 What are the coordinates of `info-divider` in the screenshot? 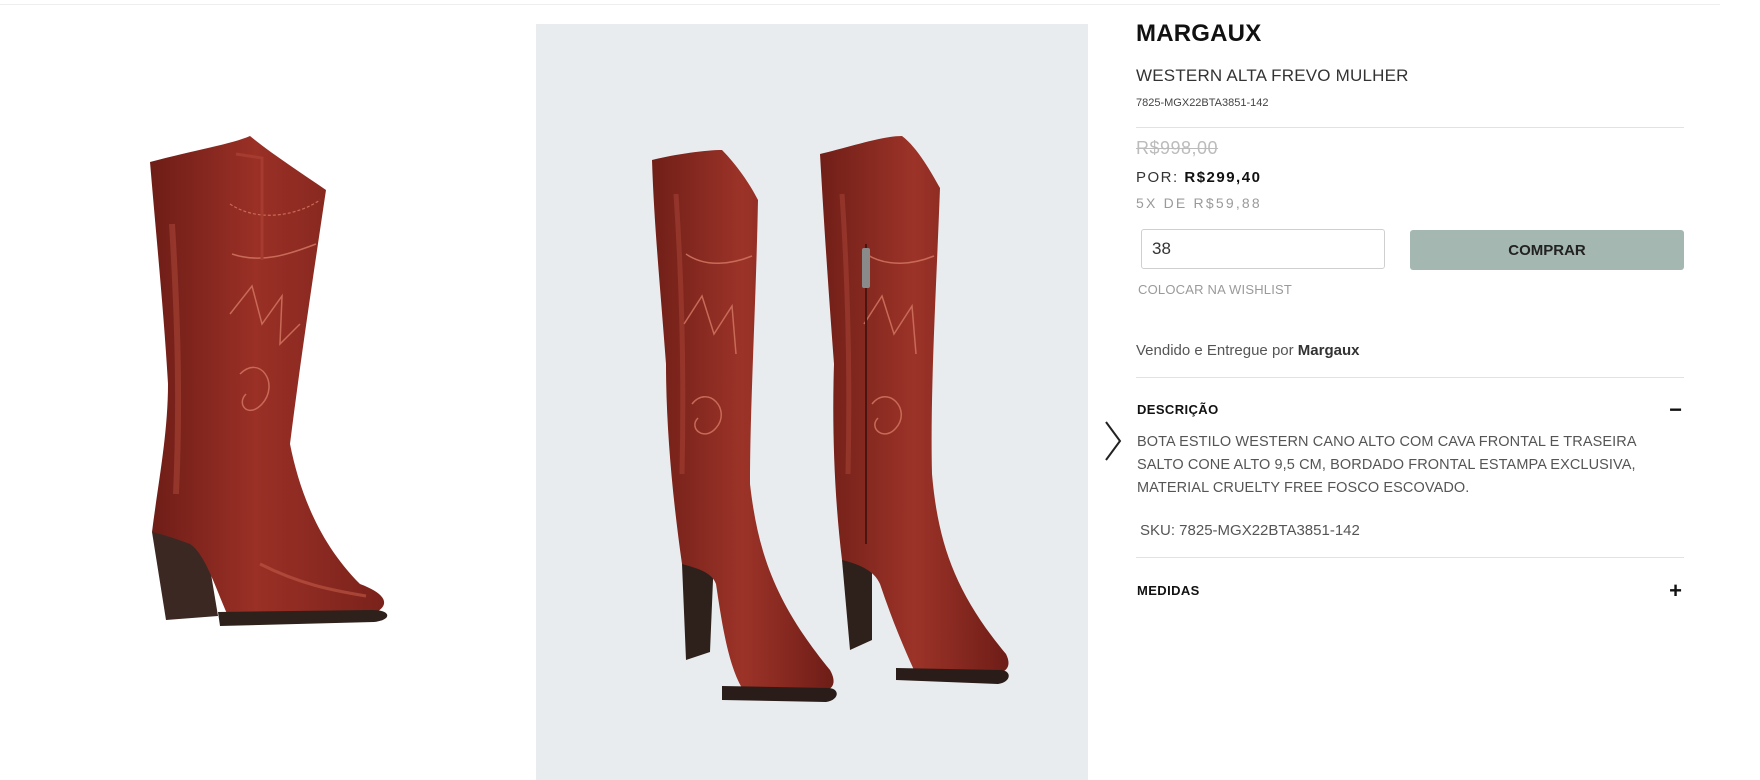 It's located at (1410, 127).